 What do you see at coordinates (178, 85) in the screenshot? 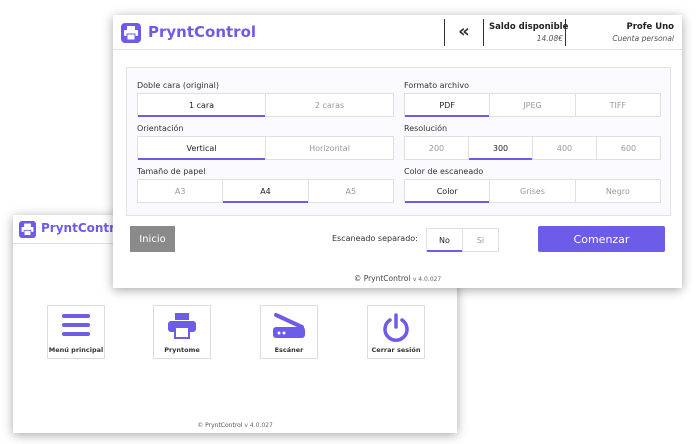
I see `doble-cara-label: Doble cara (original)` at bounding box center [178, 85].